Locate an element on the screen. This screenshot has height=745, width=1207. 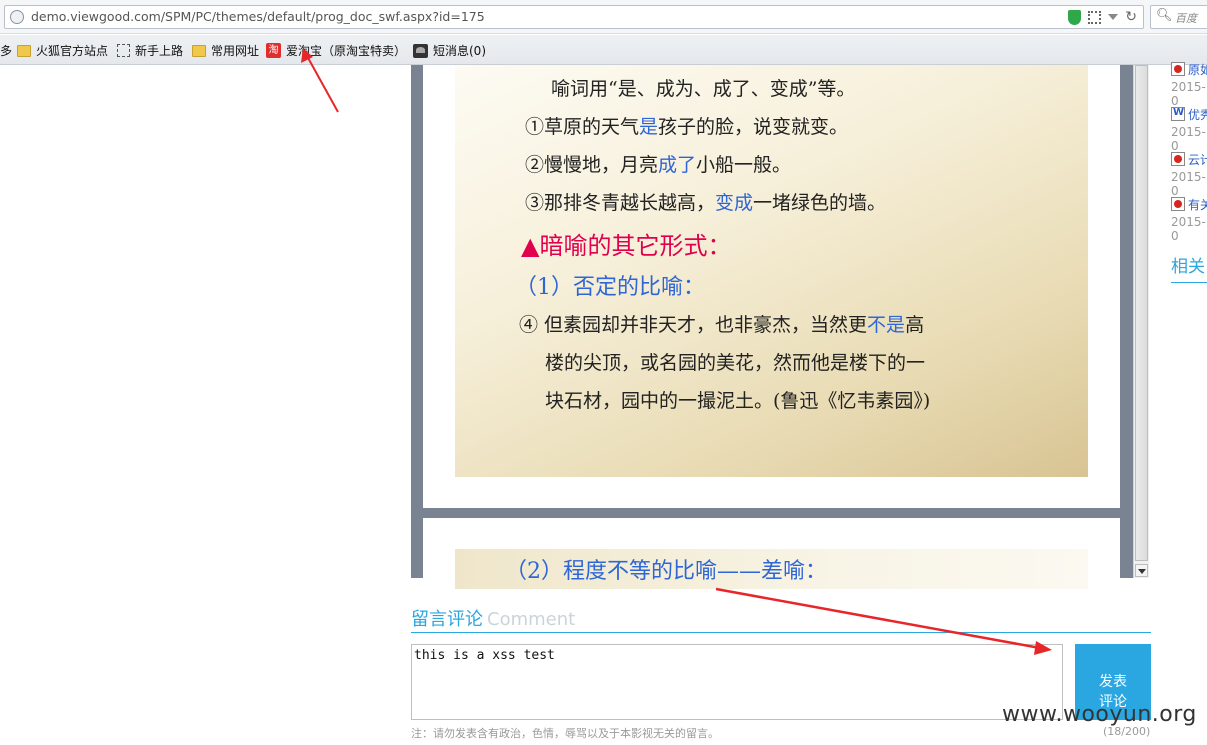
related-heading: 相关 is located at coordinates (1188, 267).